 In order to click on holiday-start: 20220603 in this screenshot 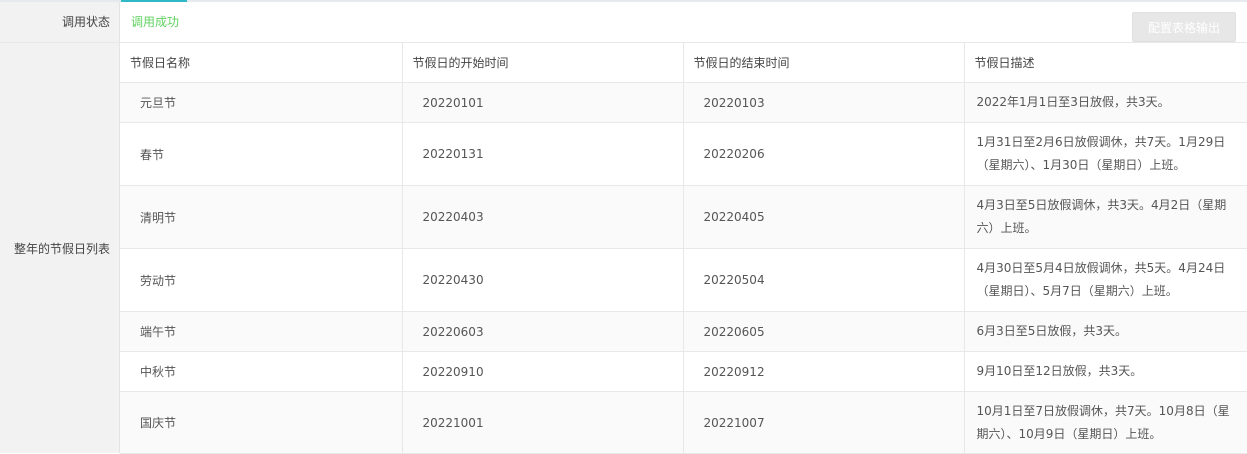, I will do `click(543, 331)`.